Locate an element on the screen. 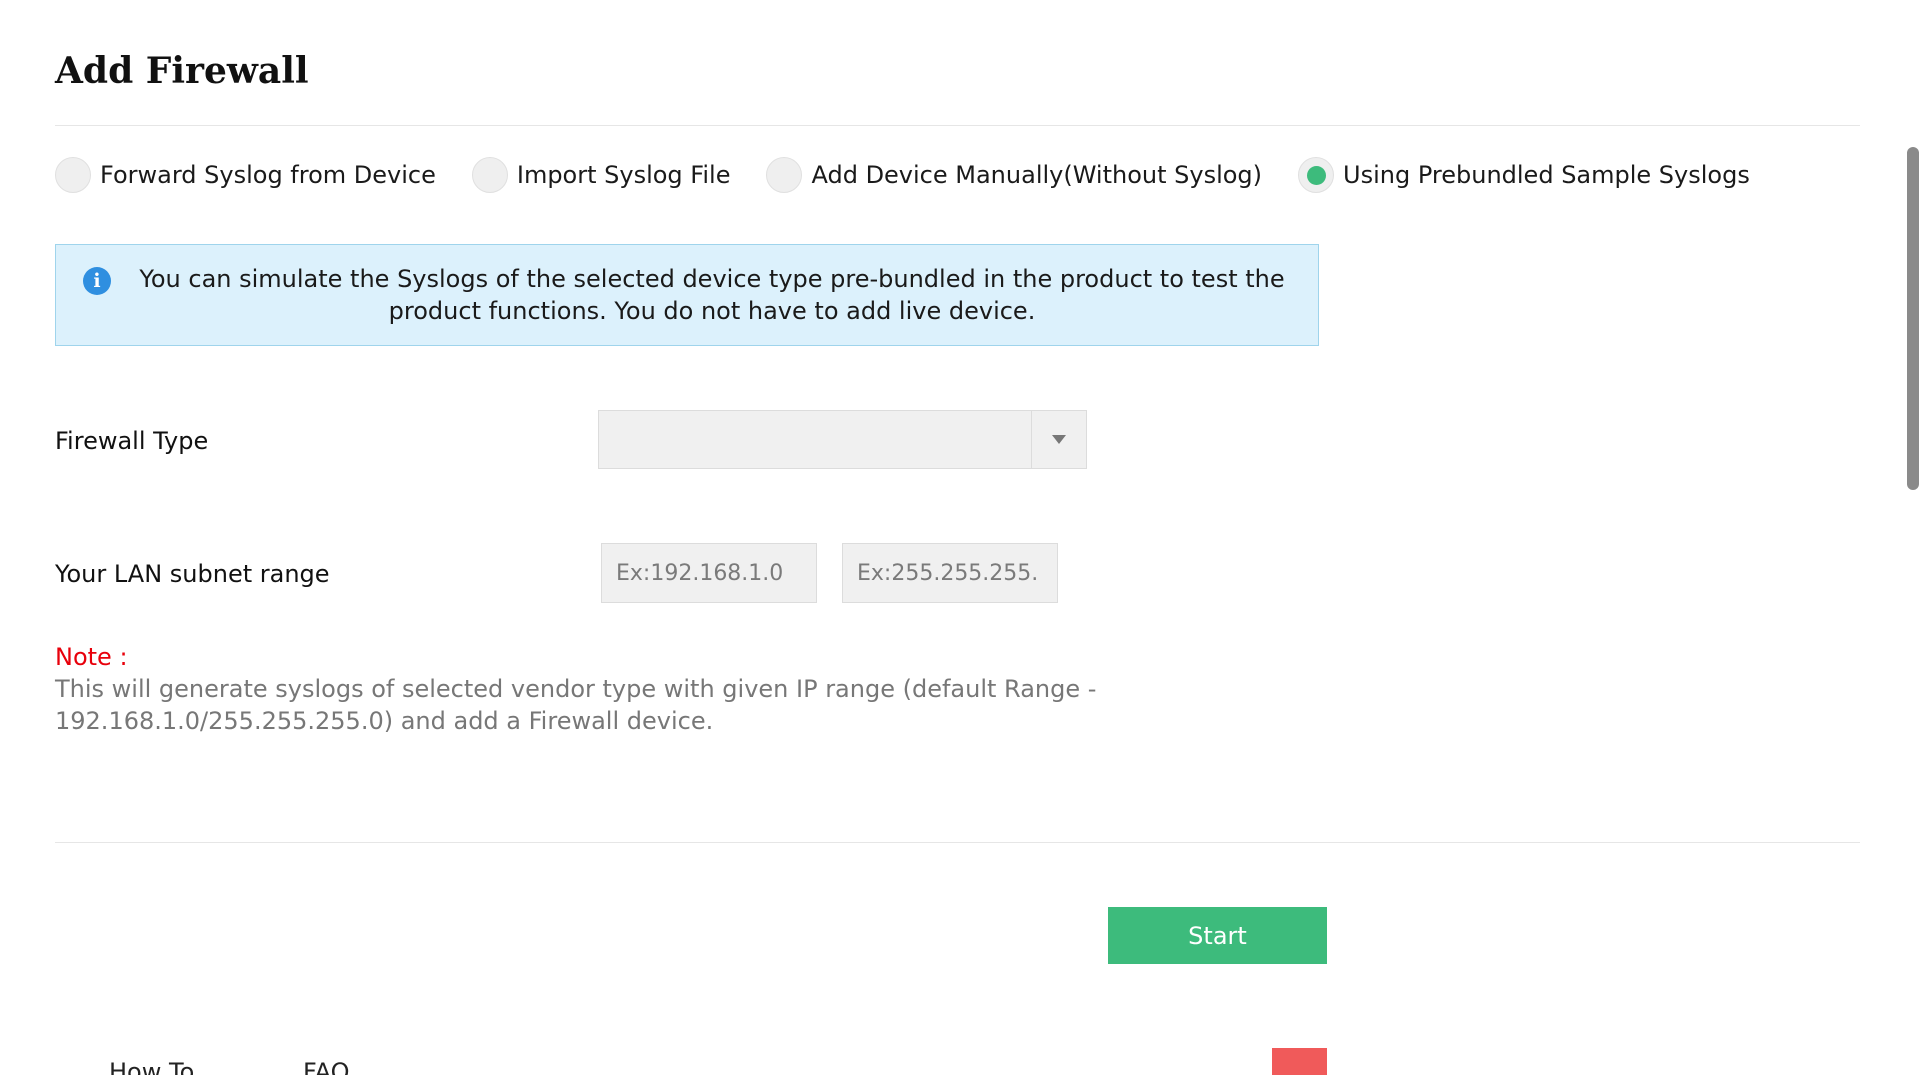 This screenshot has width=1927, height=1075. radio-label: Forward Syslog from Device is located at coordinates (268, 175).